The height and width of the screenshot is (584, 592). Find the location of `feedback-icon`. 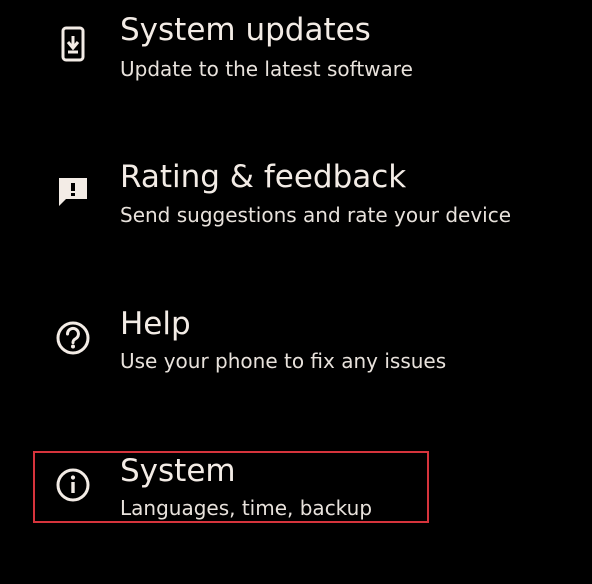

feedback-icon is located at coordinates (73, 192).